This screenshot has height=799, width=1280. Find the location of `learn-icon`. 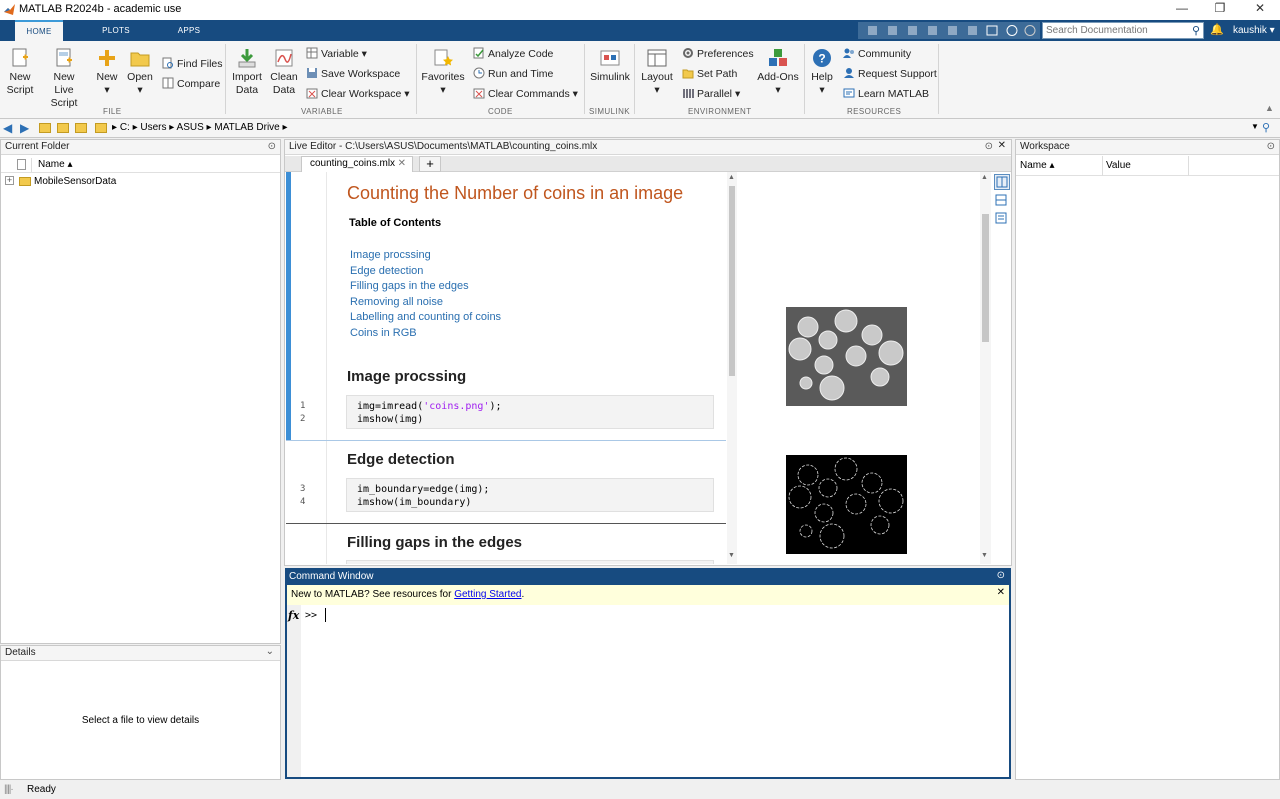

learn-icon is located at coordinates (849, 93).